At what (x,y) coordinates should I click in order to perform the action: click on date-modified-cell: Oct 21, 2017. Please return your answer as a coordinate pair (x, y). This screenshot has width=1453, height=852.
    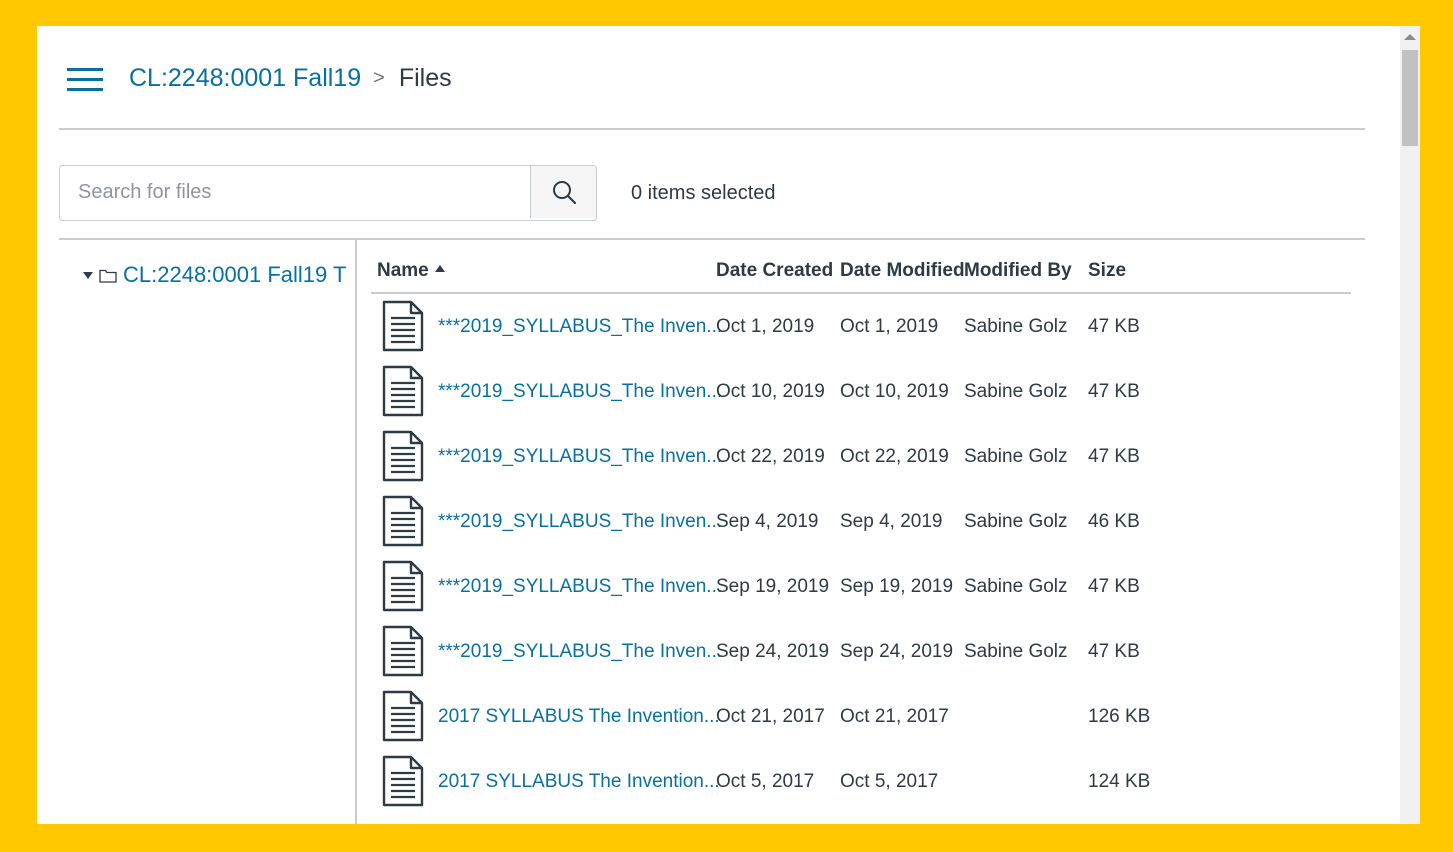
    Looking at the image, I should click on (894, 716).